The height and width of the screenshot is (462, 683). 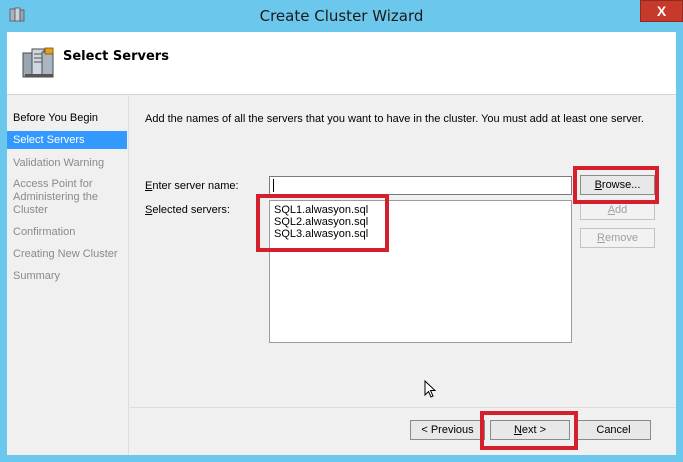 I want to click on server-name-input, so click(x=420, y=185).